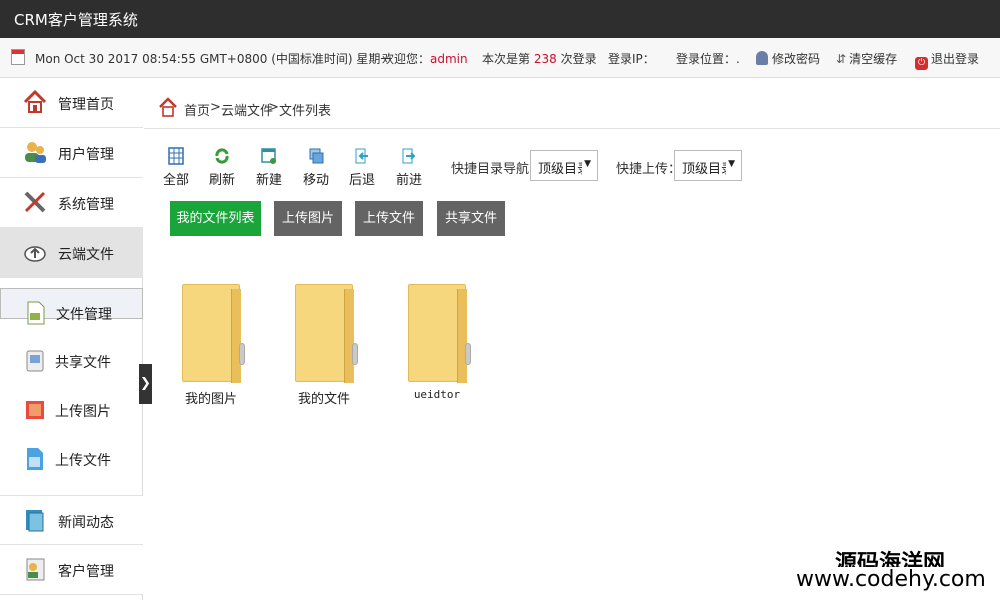  What do you see at coordinates (36, 313) in the screenshot?
I see `file-icon` at bounding box center [36, 313].